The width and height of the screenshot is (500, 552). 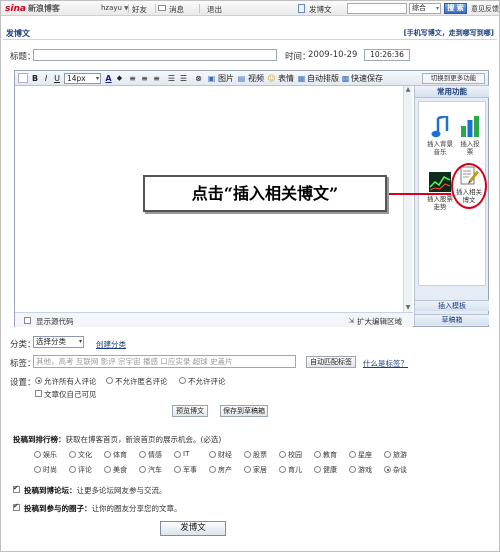 I want to click on tags-input: 其他，高考 互联网 影评 宗宇宙 播感 口应实录 超球 史盖片, so click(x=164, y=361).